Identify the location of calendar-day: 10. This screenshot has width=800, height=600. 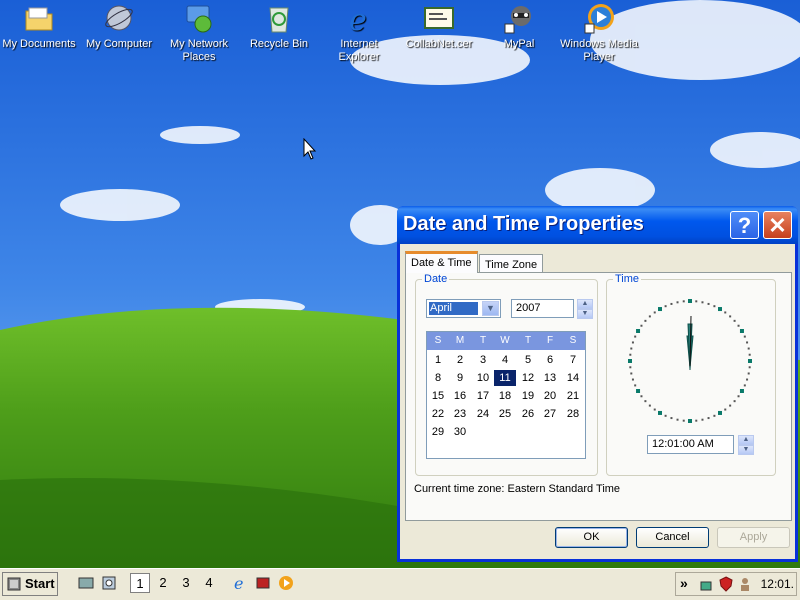
(483, 378).